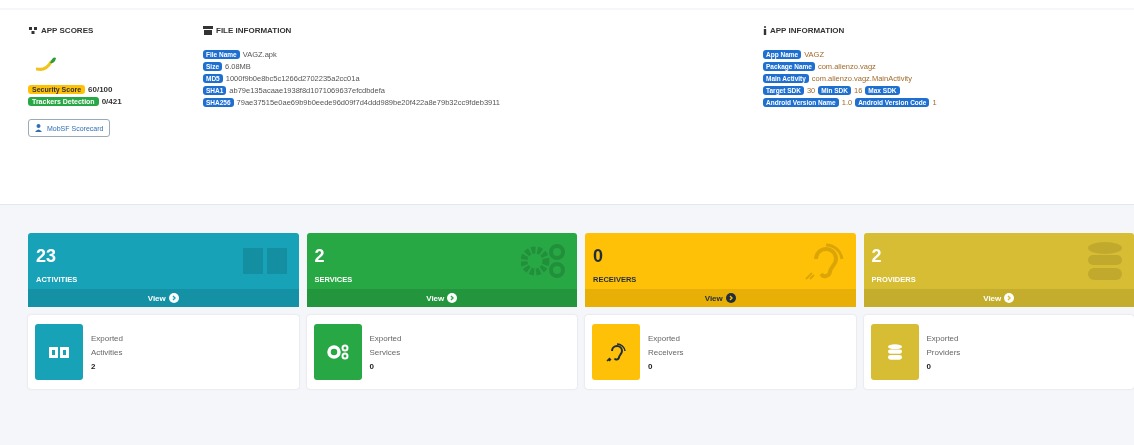 The width and height of the screenshot is (1134, 445). What do you see at coordinates (807, 30) in the screenshot?
I see `section-title: APP INFORMATION` at bounding box center [807, 30].